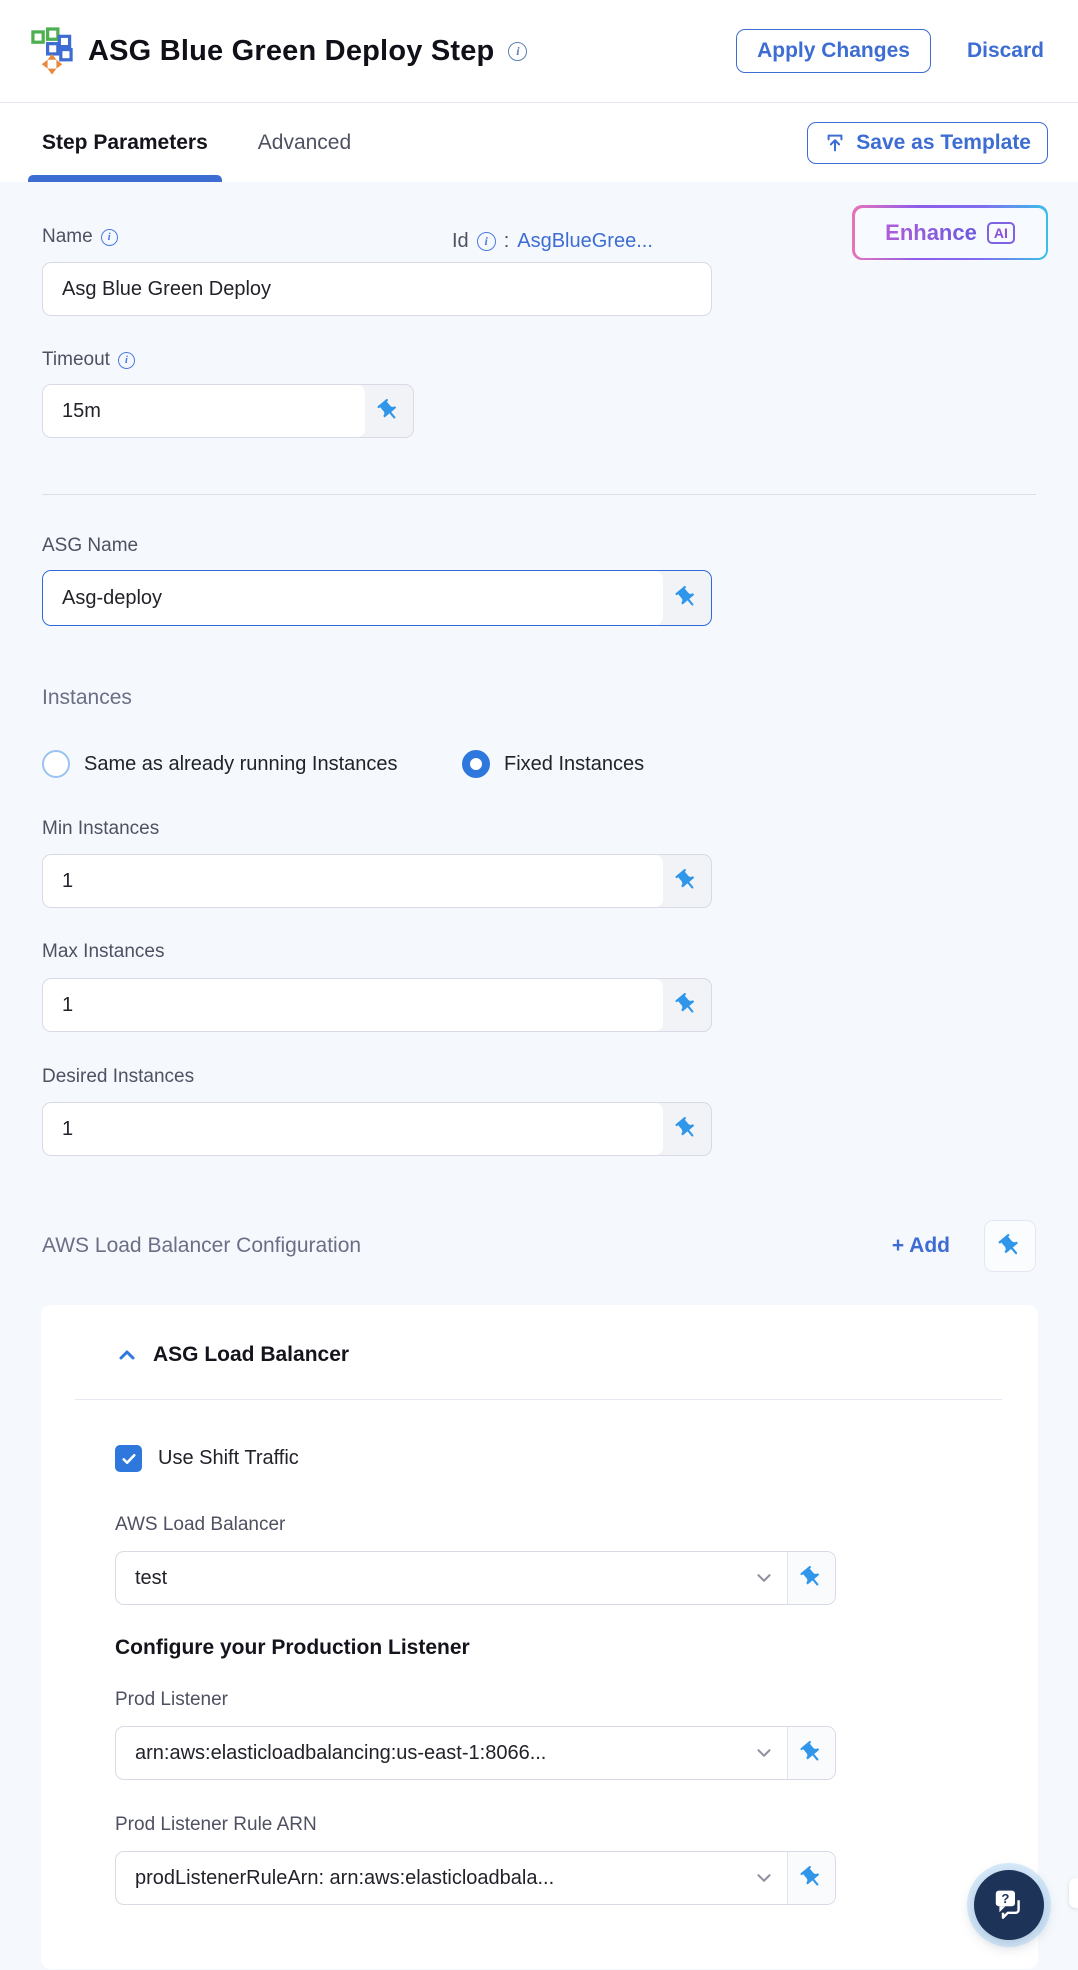  Describe the element at coordinates (538, 1399) in the screenshot. I see `card-divider` at that location.